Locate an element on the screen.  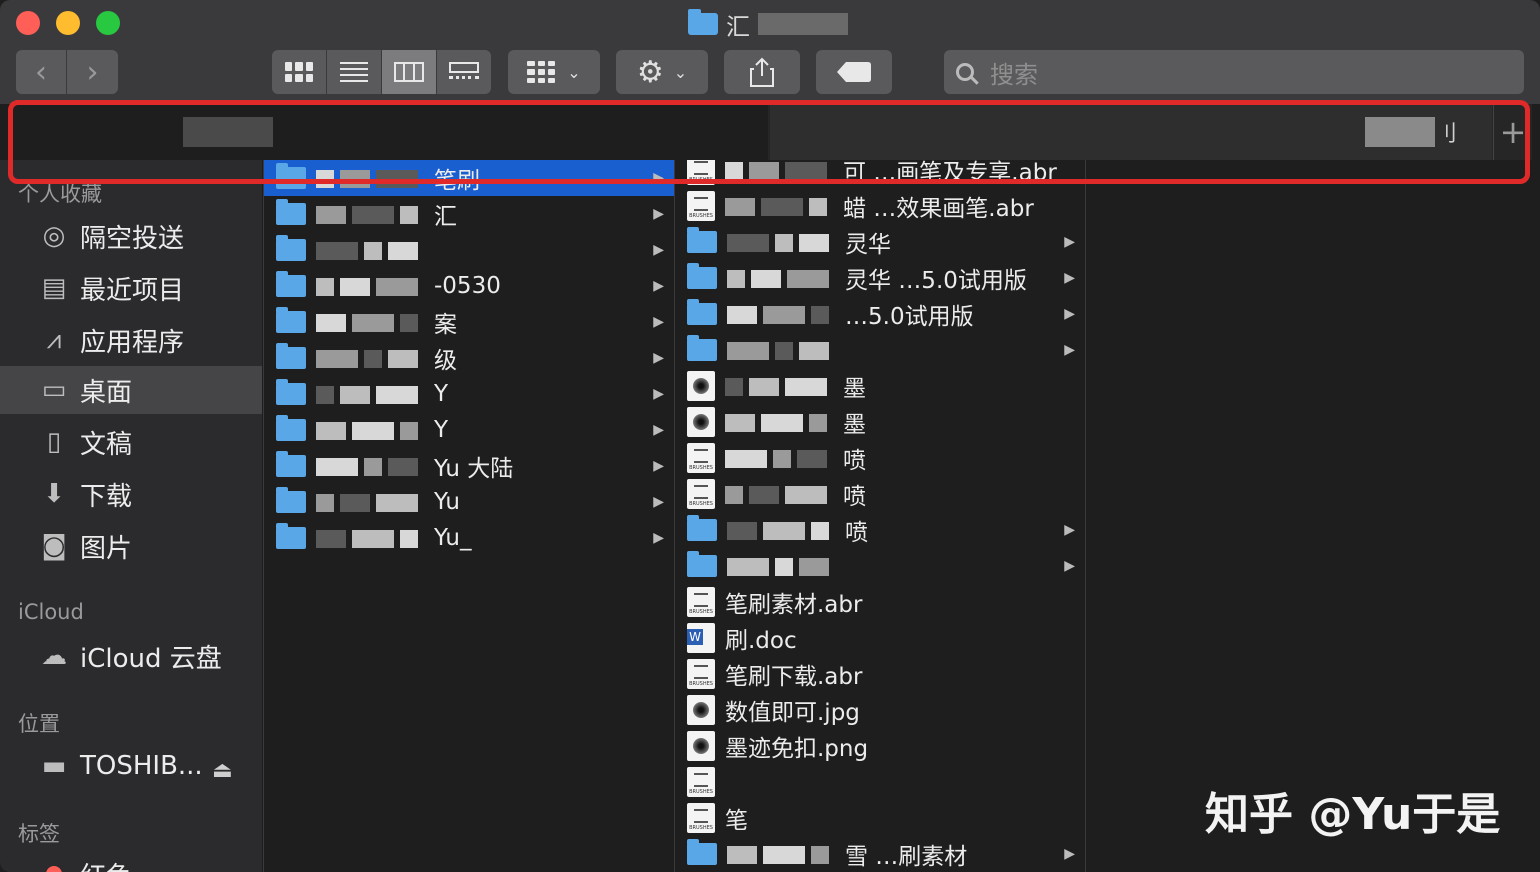
list-view-button is located at coordinates (354, 72).